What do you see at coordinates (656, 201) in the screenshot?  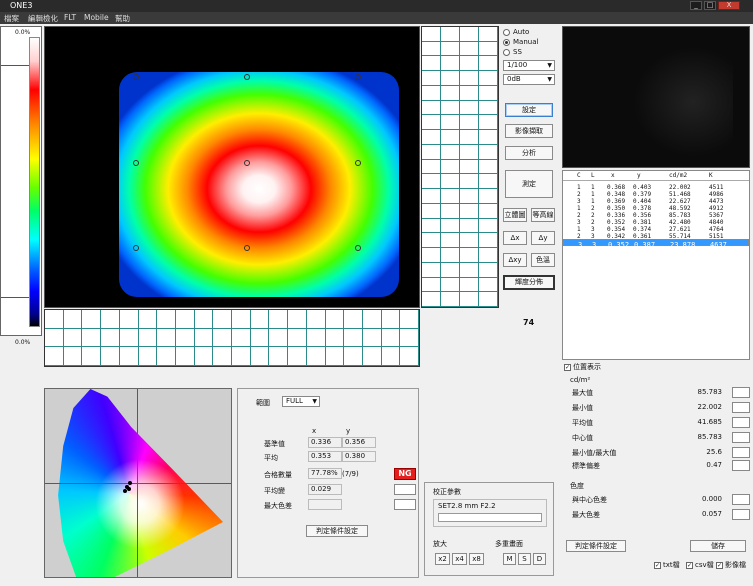 I see `table-row: 3 1 0.369 0.404 22.627 4473` at bounding box center [656, 201].